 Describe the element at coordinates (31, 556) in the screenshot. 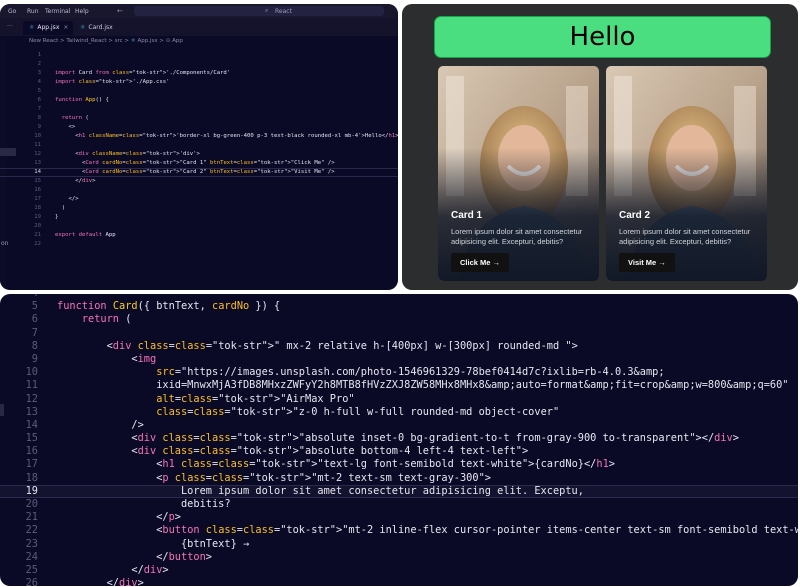

I see `line-number: 24` at that location.